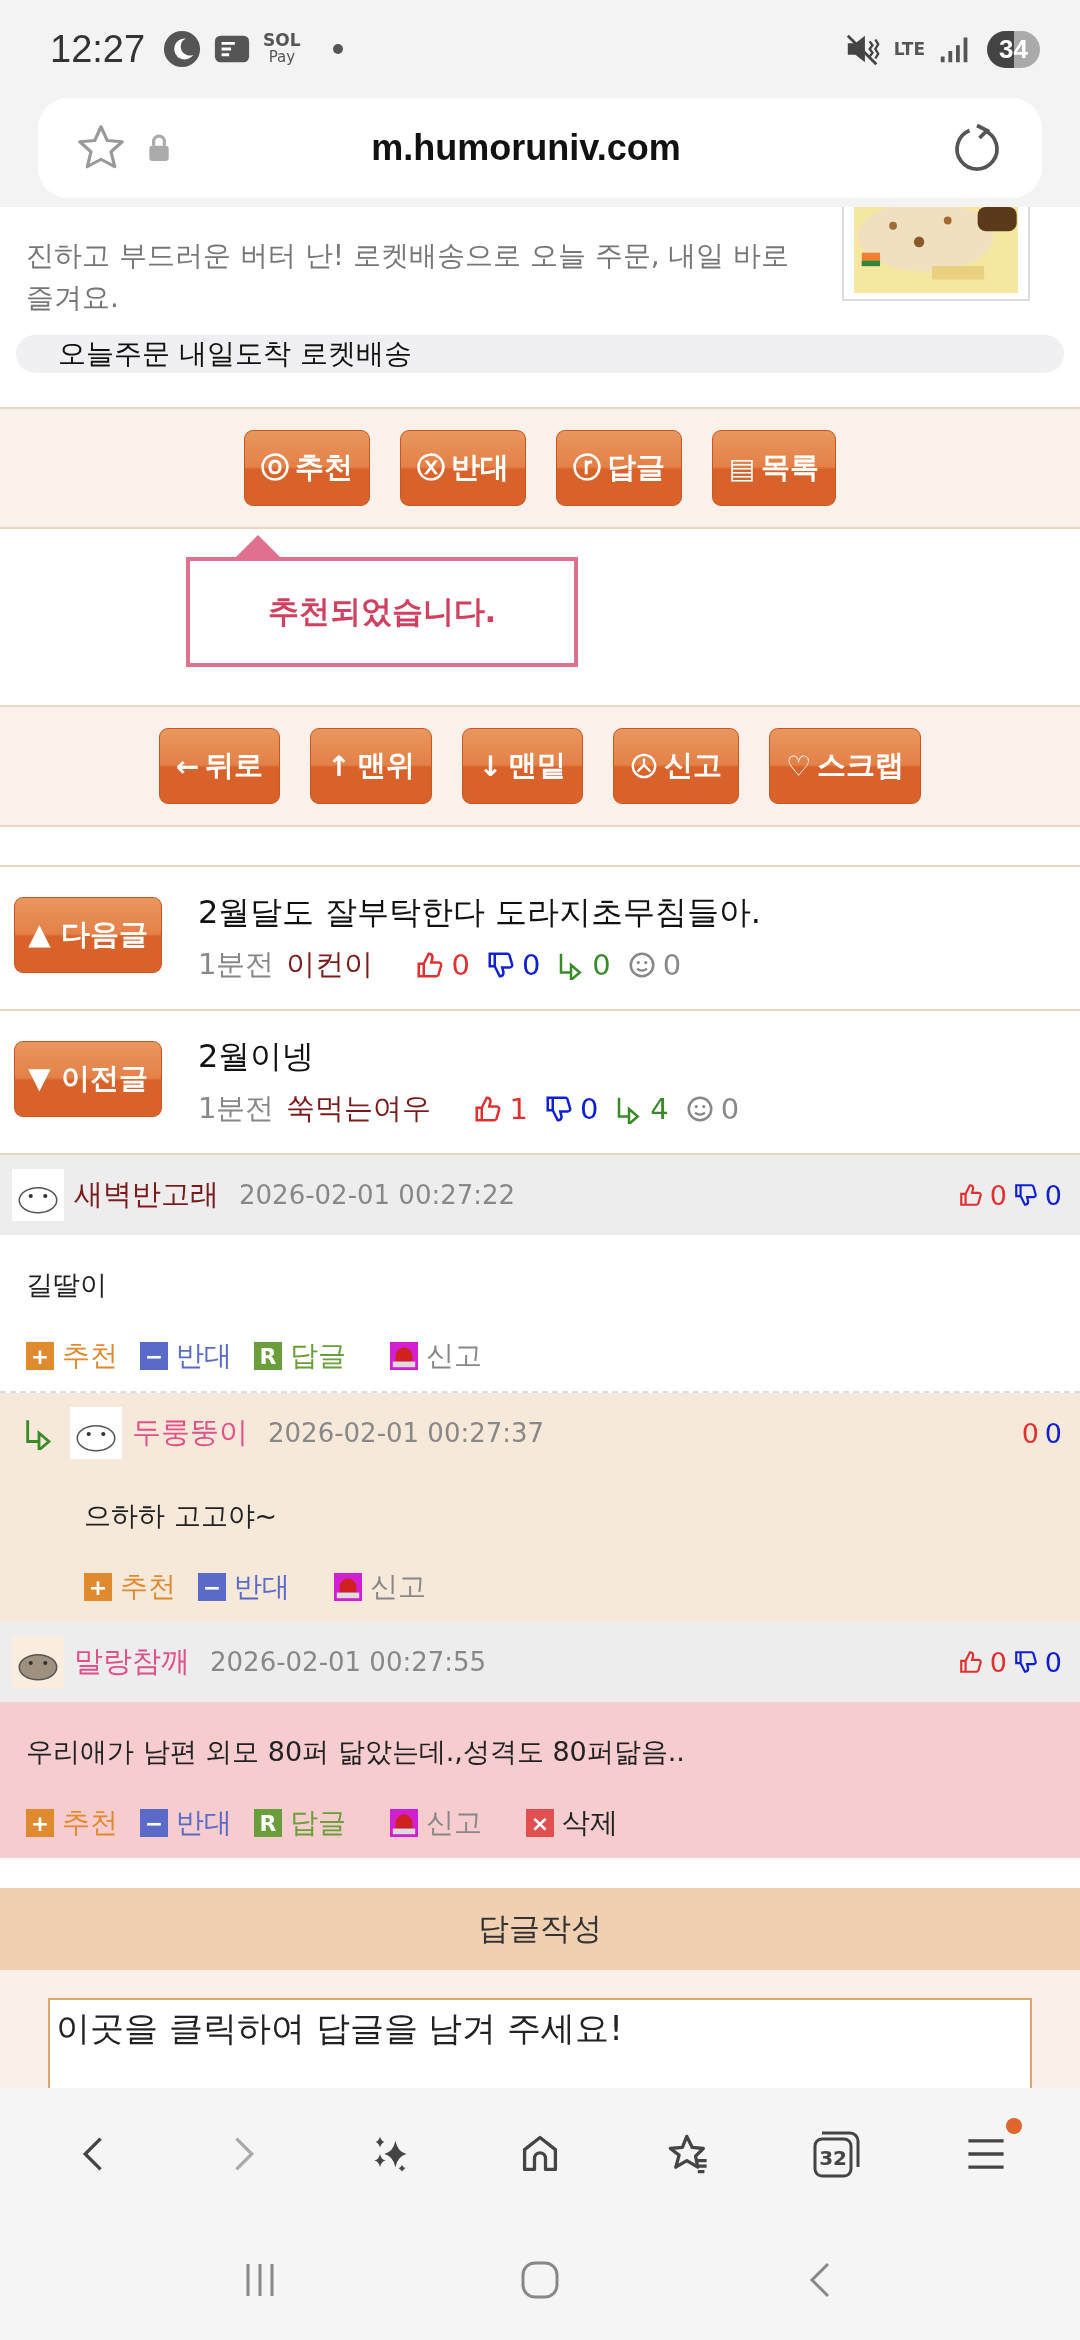  I want to click on network-type: LTE, so click(909, 49).